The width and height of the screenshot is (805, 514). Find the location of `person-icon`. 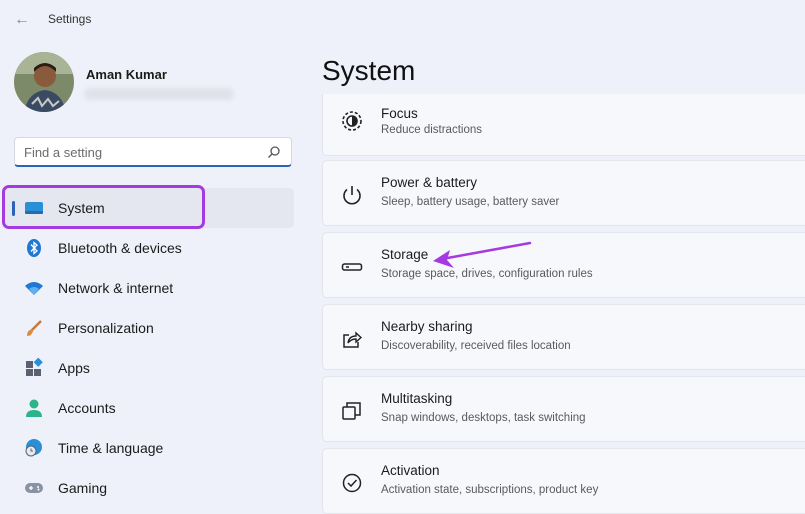

person-icon is located at coordinates (34, 408).